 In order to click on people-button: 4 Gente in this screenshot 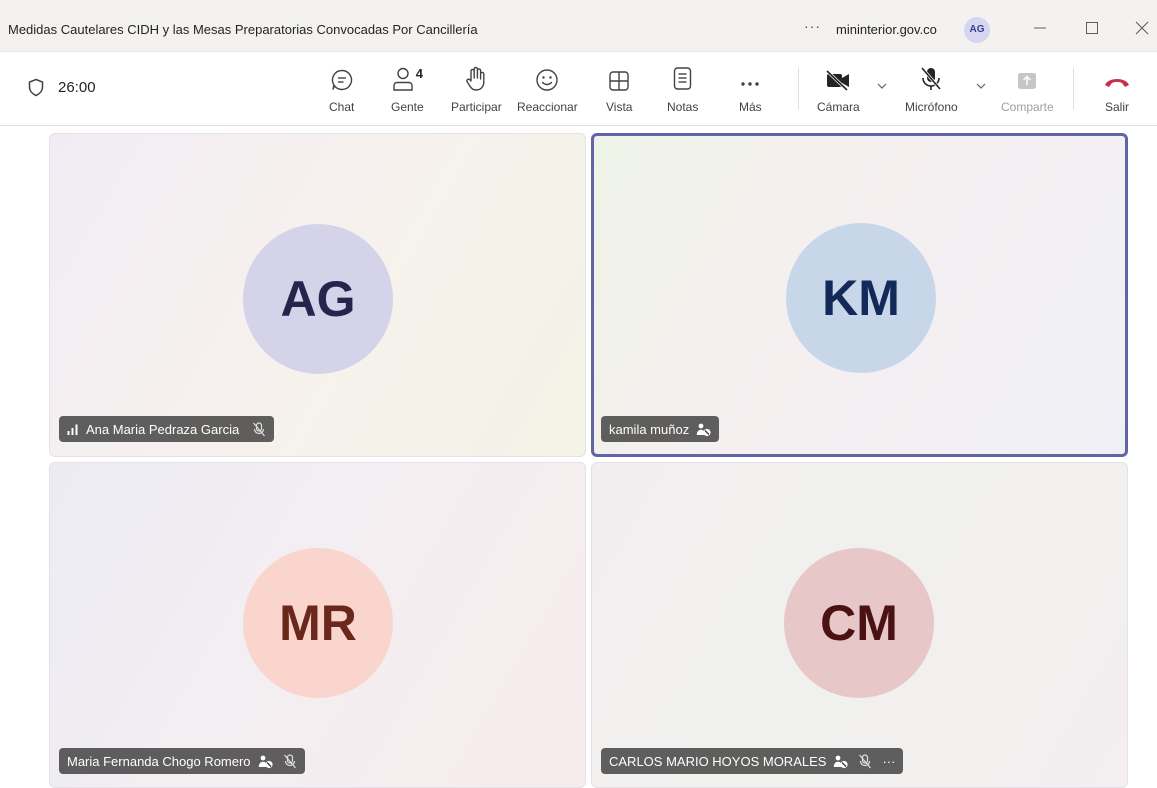, I will do `click(407, 88)`.